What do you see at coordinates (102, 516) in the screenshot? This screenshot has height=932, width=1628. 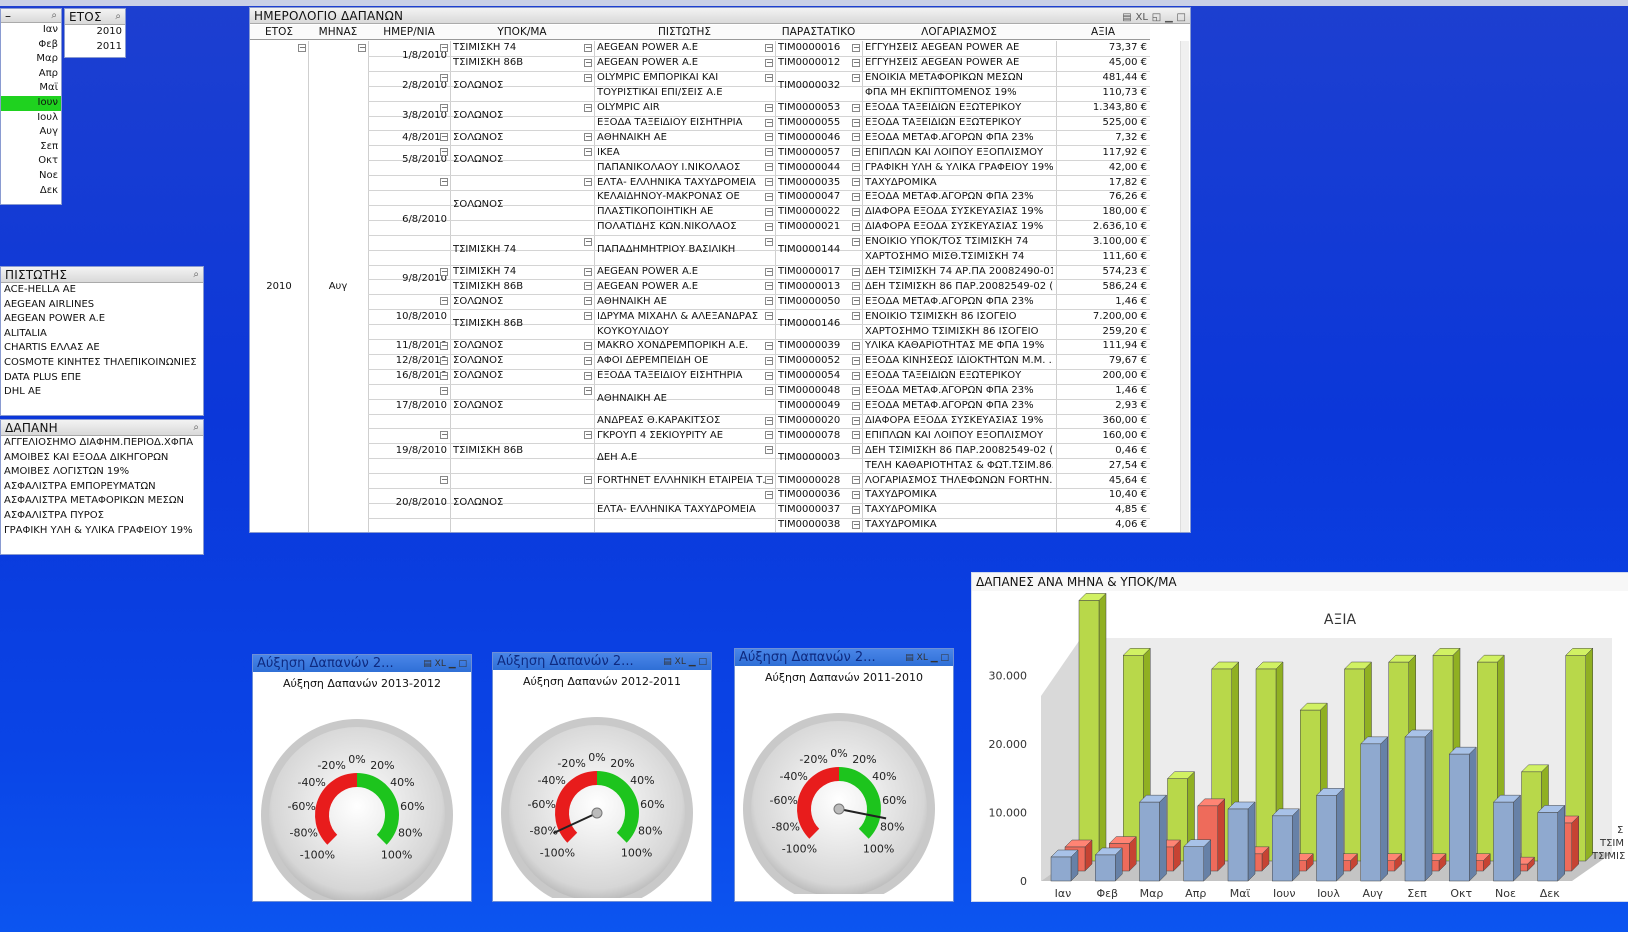 I see `expense-item: ΑΣΦΑΛΙΣΤΡΑ ΠΥΡΟΣ` at bounding box center [102, 516].